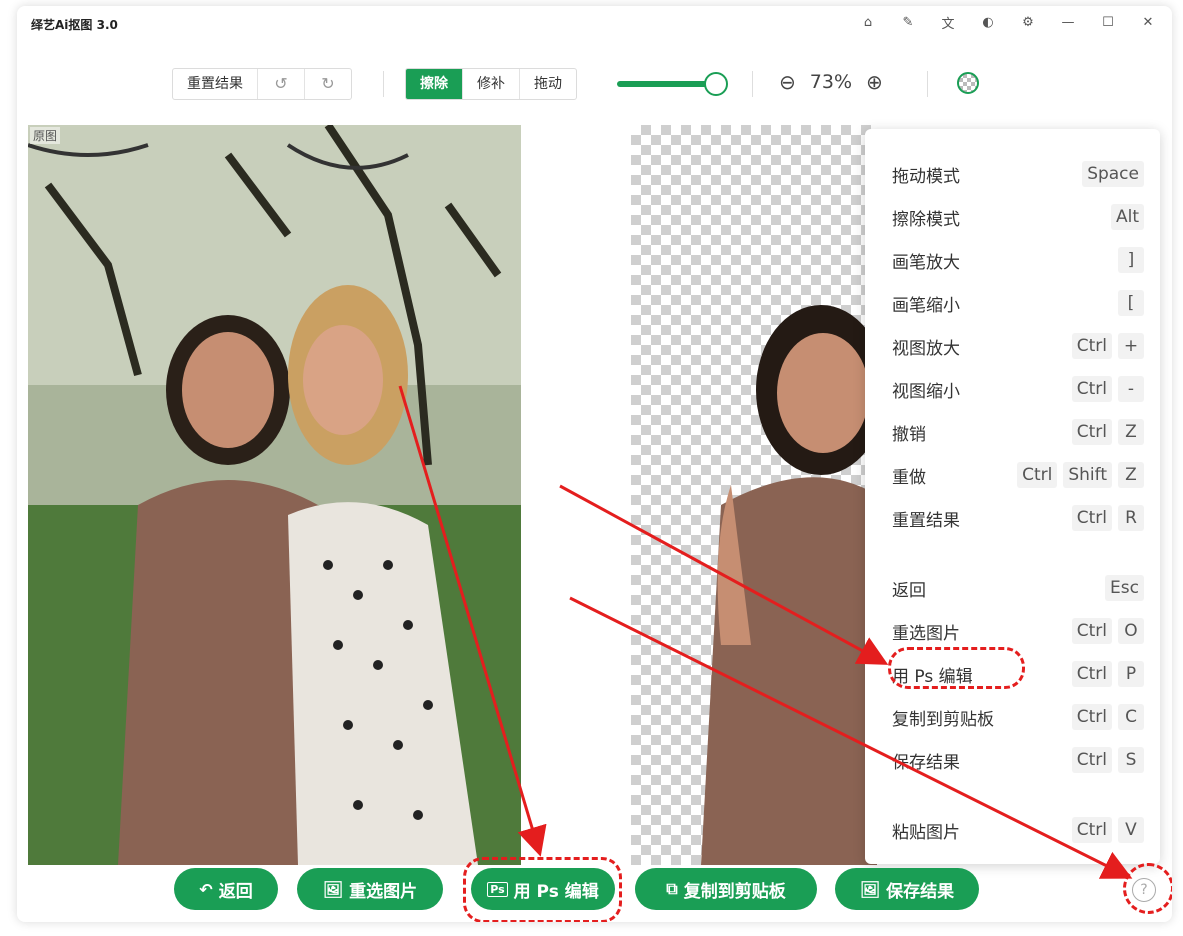  Describe the element at coordinates (1012, 174) in the screenshot. I see `shortcut-row: 拖动模式 Space` at that location.